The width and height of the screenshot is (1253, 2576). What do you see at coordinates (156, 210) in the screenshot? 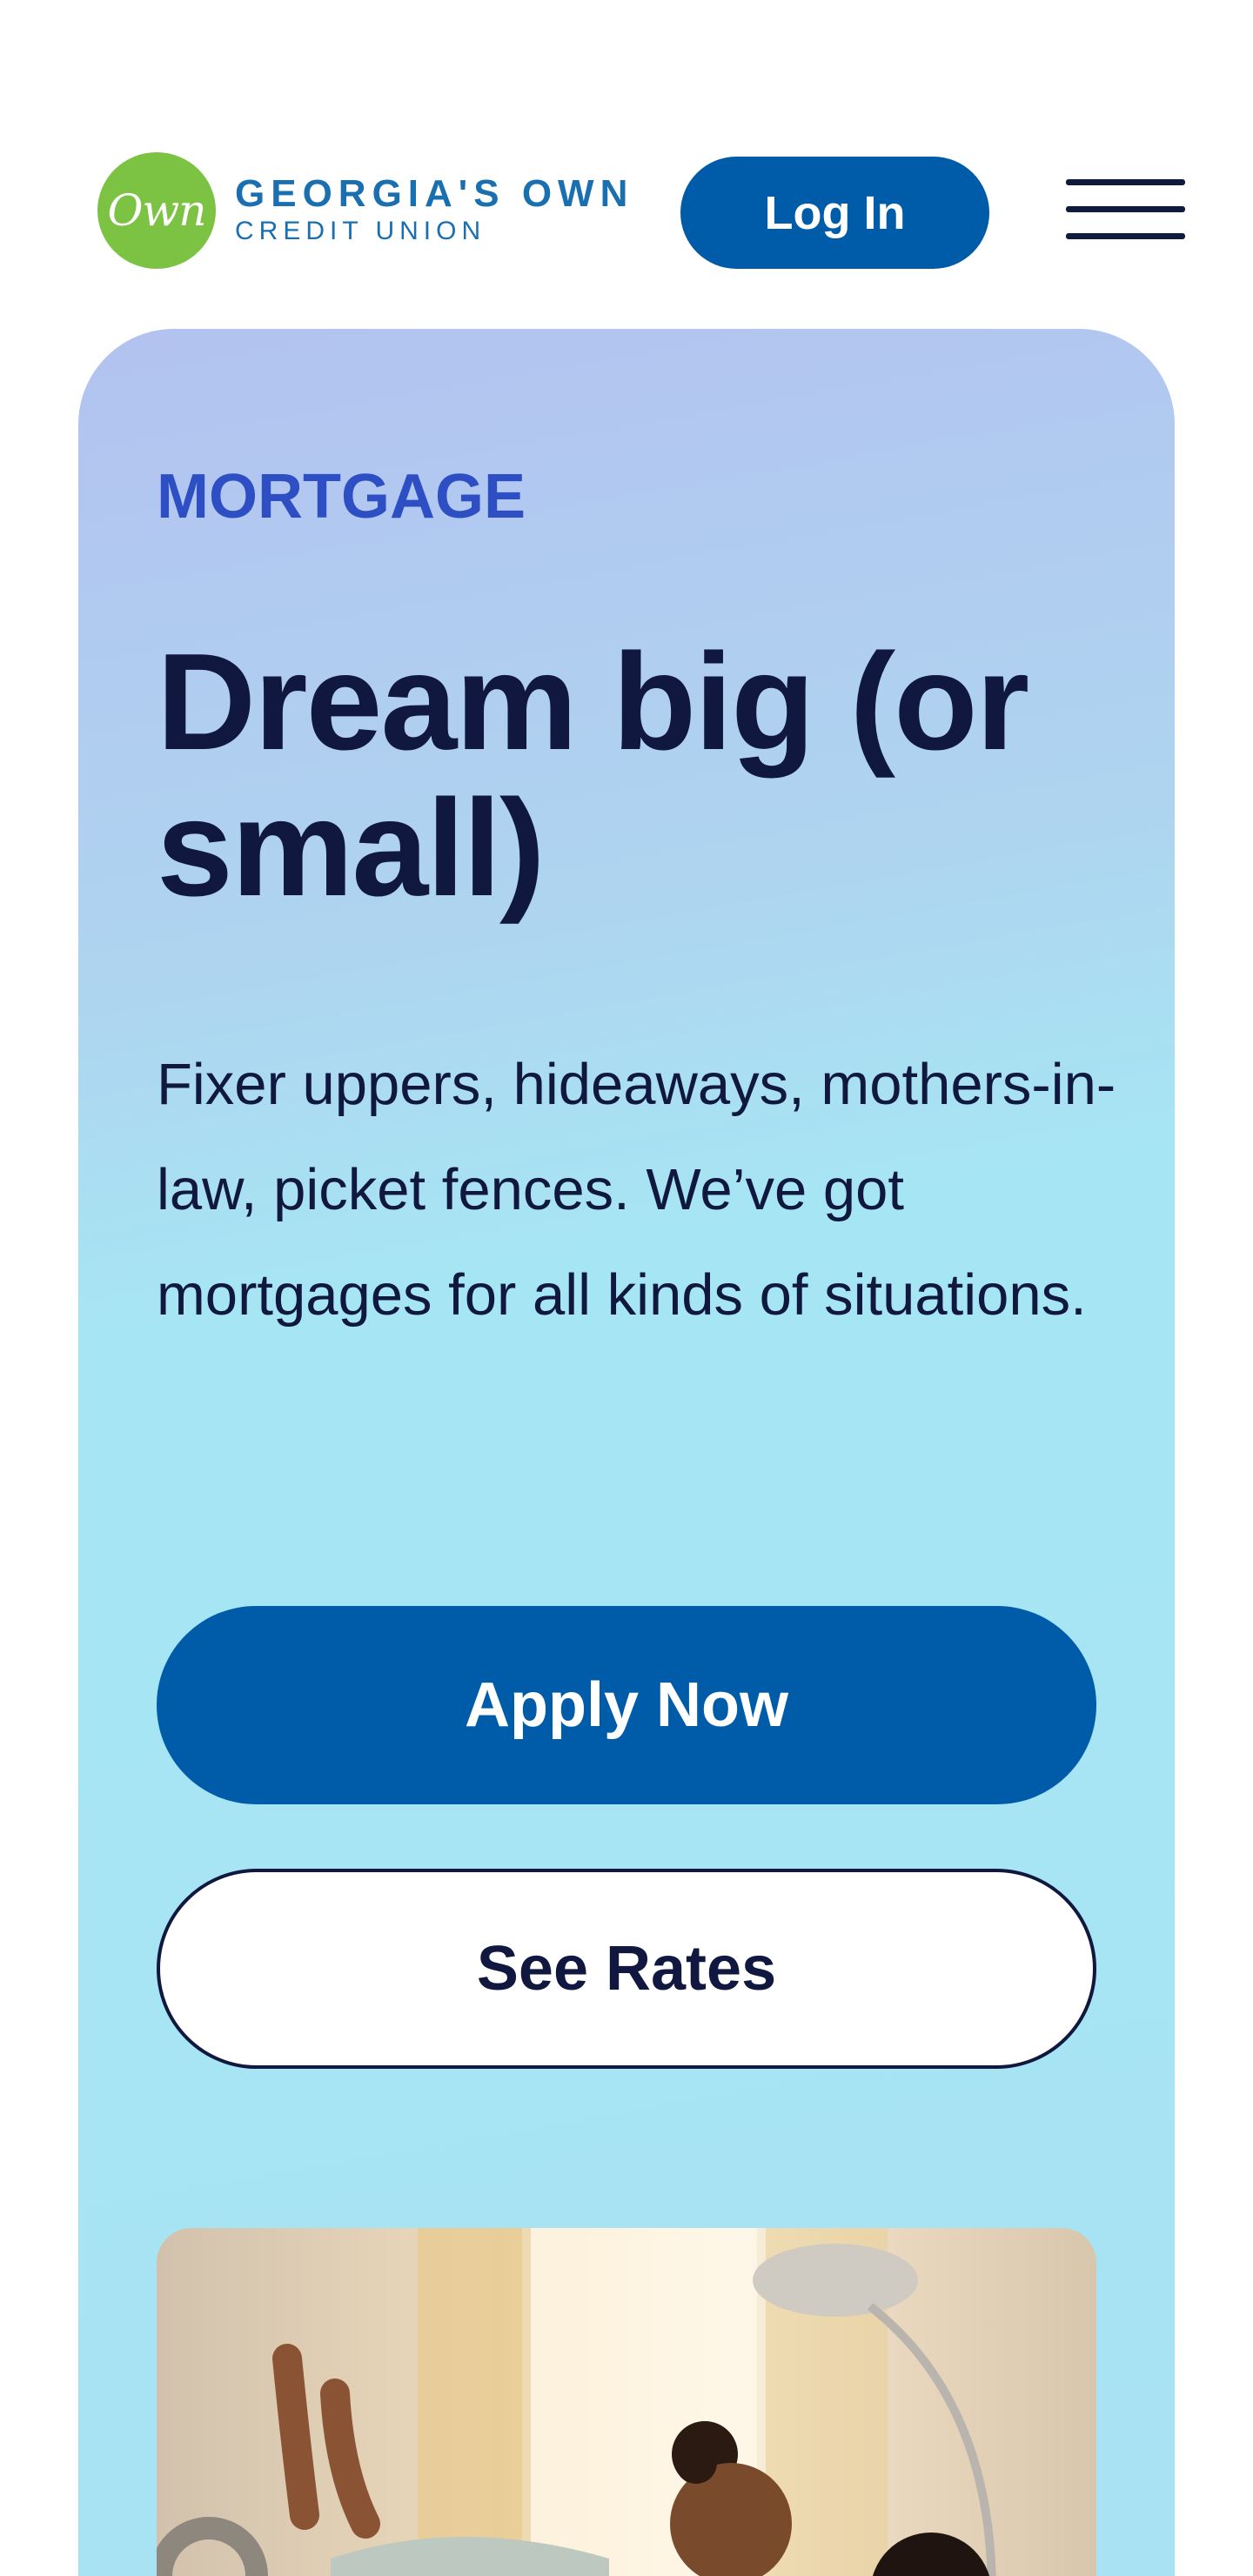
I see `logo-mark: Own` at bounding box center [156, 210].